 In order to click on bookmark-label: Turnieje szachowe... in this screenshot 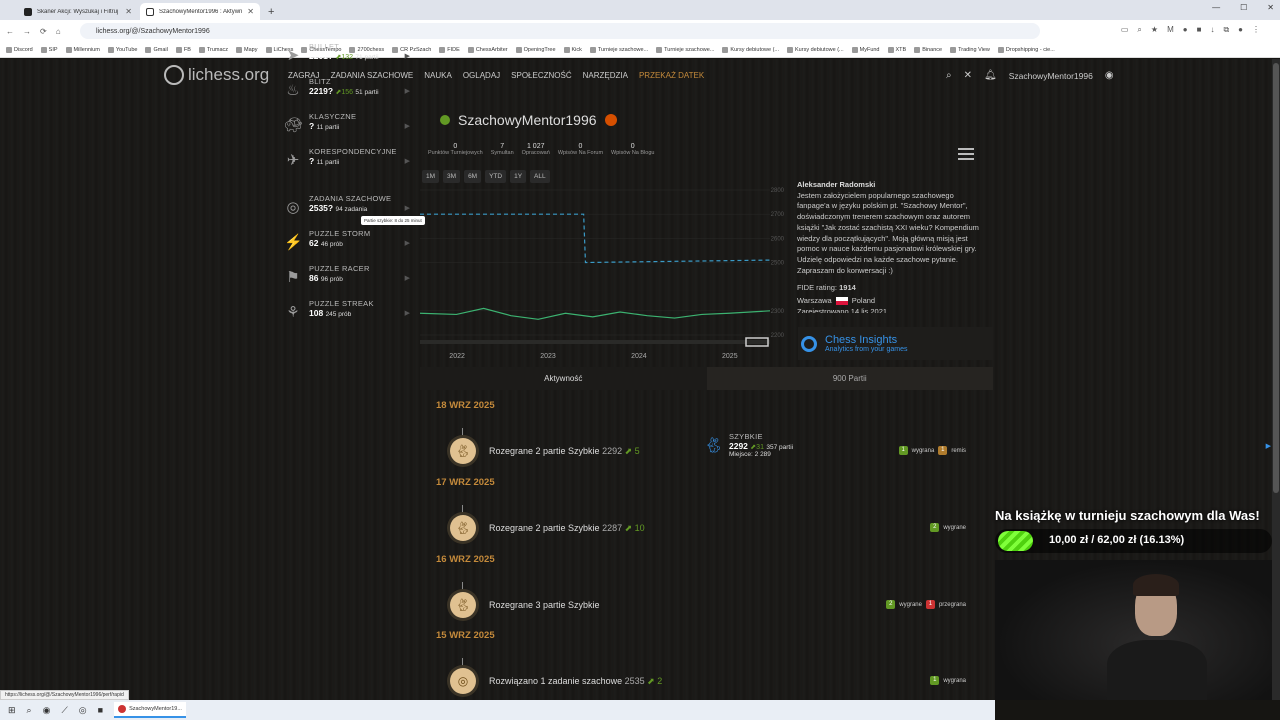, I will do `click(623, 49)`.